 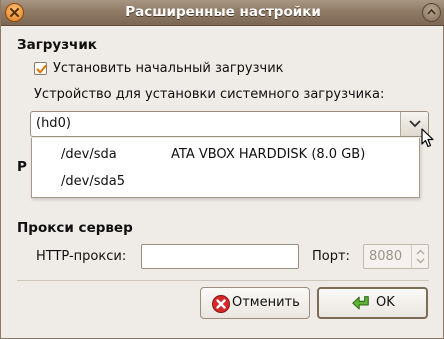 I want to click on dropdown-item: /dev/sda ATA VBOX HARDDISK (8.0 GB), so click(x=225, y=155).